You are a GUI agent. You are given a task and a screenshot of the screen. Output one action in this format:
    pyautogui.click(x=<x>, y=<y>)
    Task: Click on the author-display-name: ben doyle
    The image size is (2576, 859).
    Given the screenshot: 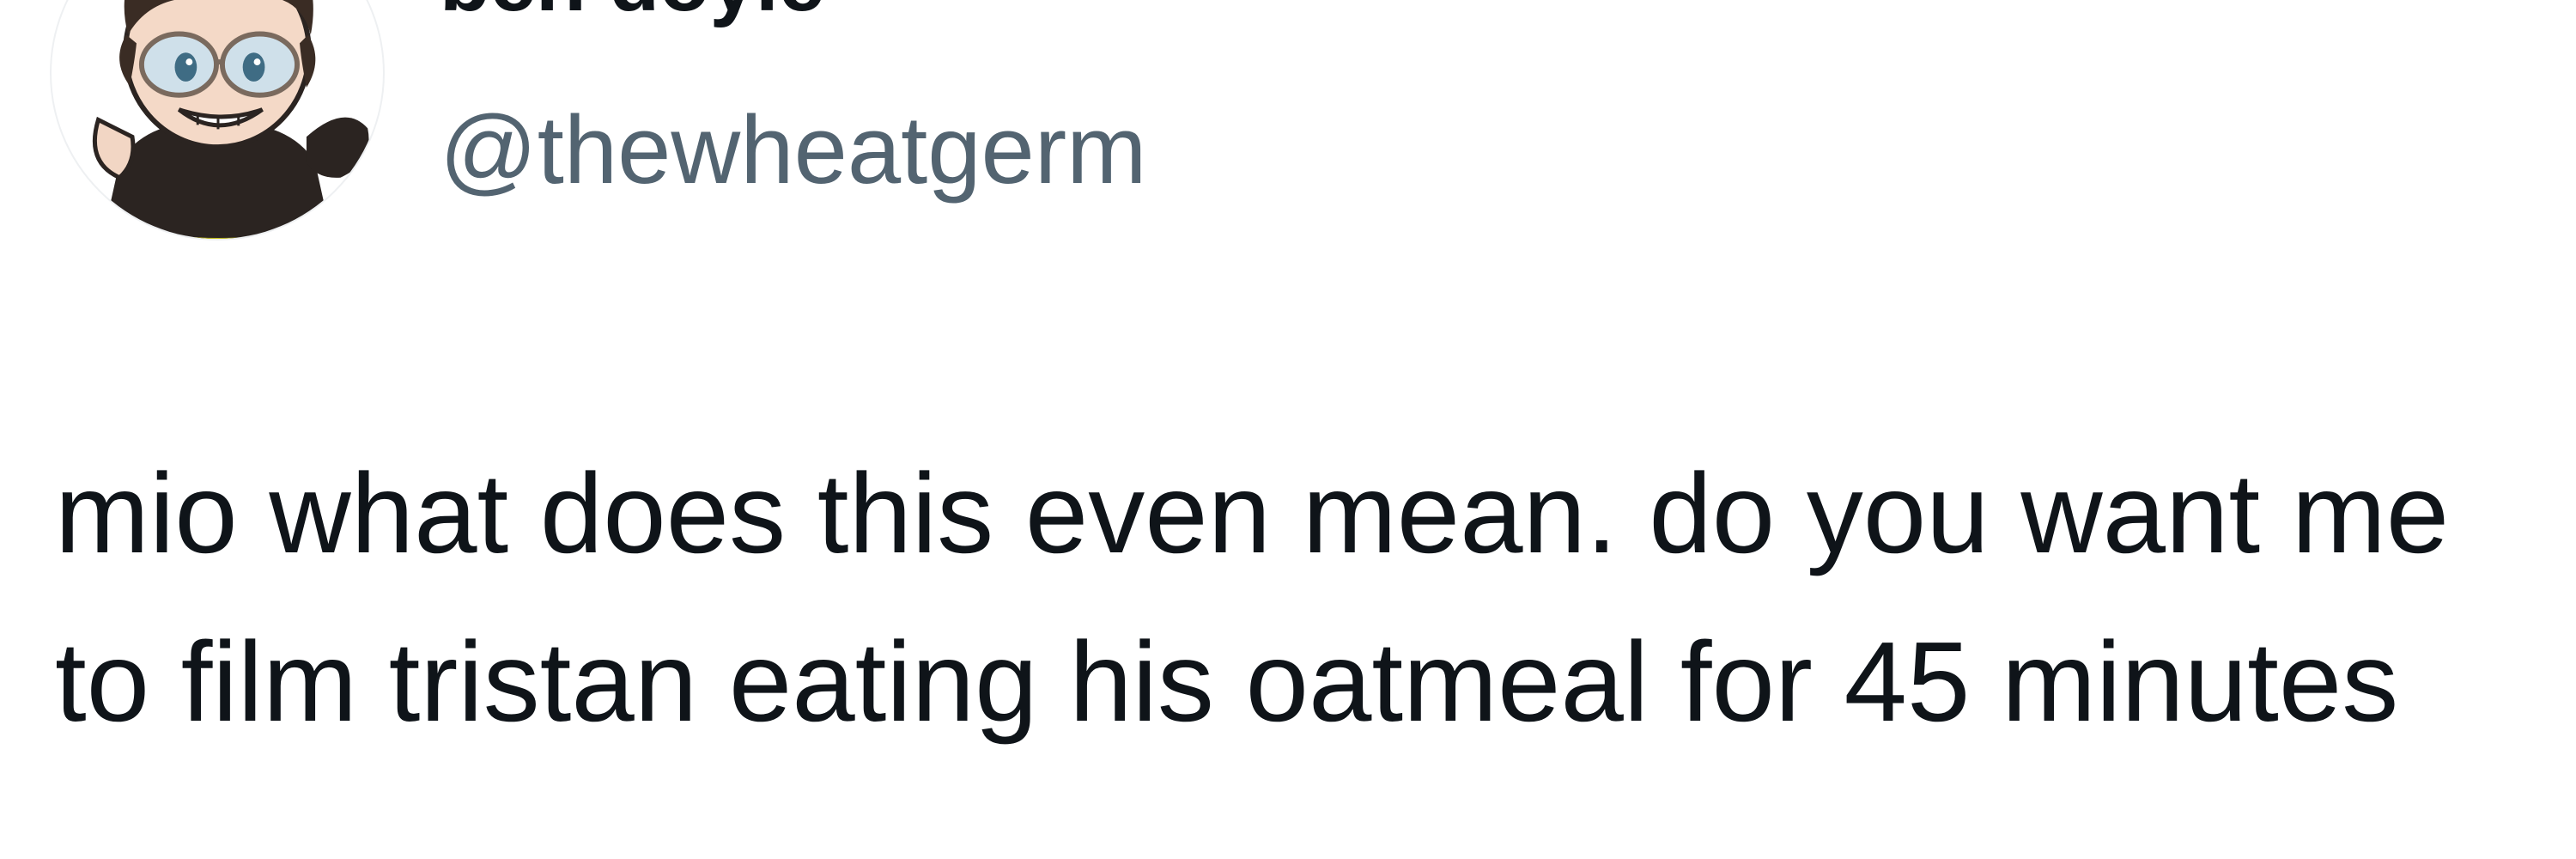 What is the action you would take?
    pyautogui.click(x=632, y=12)
    